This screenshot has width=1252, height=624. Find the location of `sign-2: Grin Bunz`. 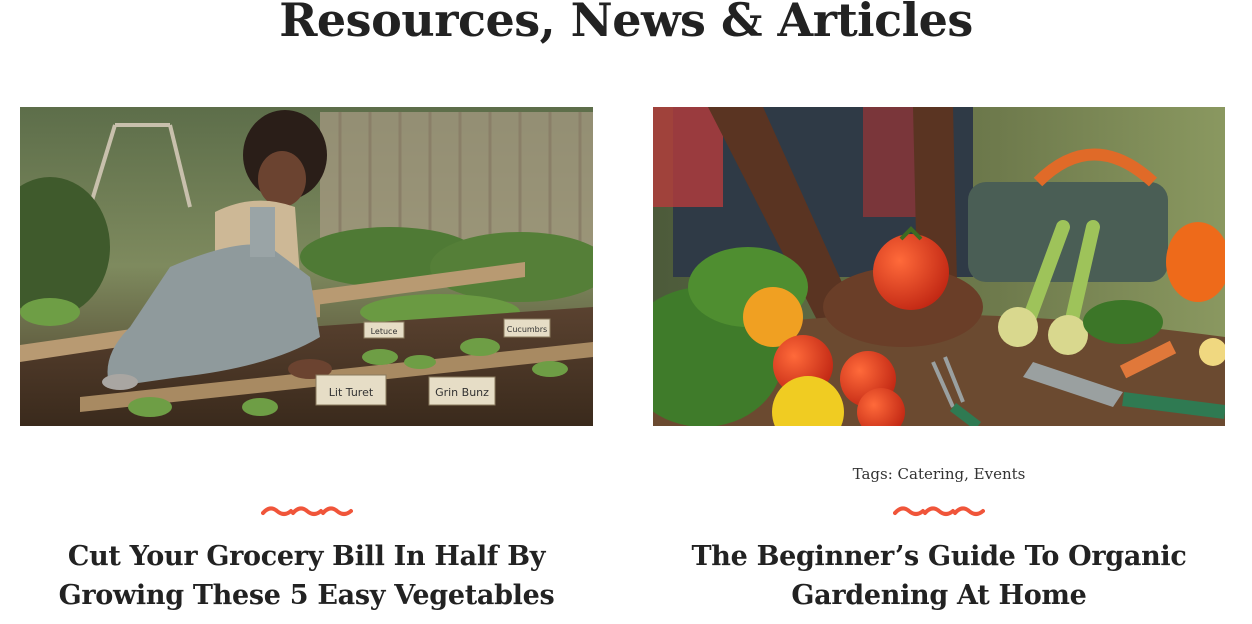

sign-2: Grin Bunz is located at coordinates (462, 391).